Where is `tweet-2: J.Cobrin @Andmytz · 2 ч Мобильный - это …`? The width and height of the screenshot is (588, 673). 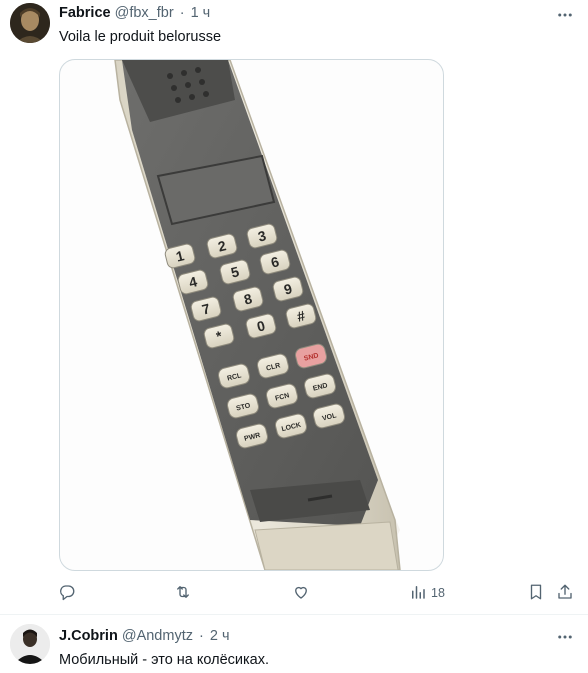
tweet-2: J.Cobrin @Andmytz · 2 ч Мобильный - это … is located at coordinates (294, 644).